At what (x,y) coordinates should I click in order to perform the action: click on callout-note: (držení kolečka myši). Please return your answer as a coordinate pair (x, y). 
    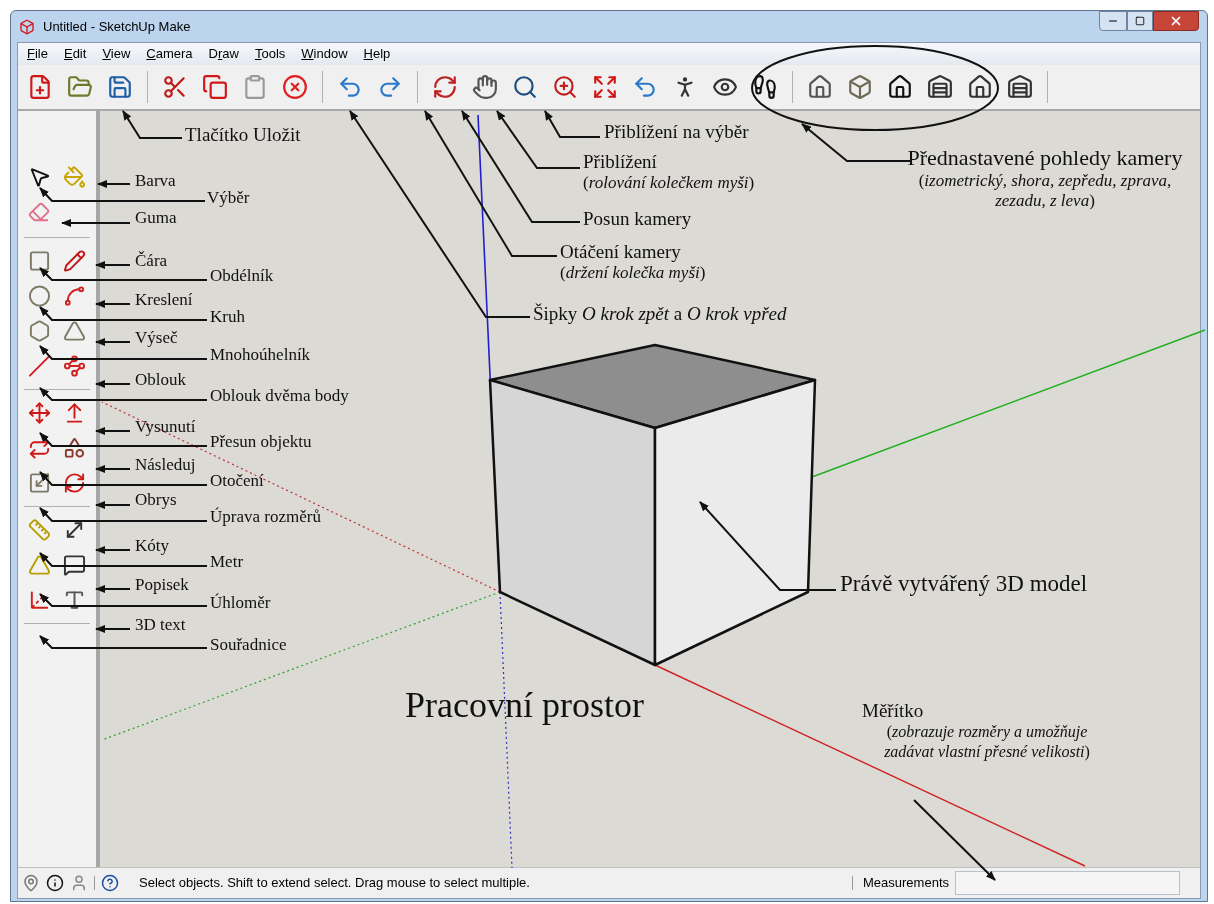
    Looking at the image, I should click on (633, 273).